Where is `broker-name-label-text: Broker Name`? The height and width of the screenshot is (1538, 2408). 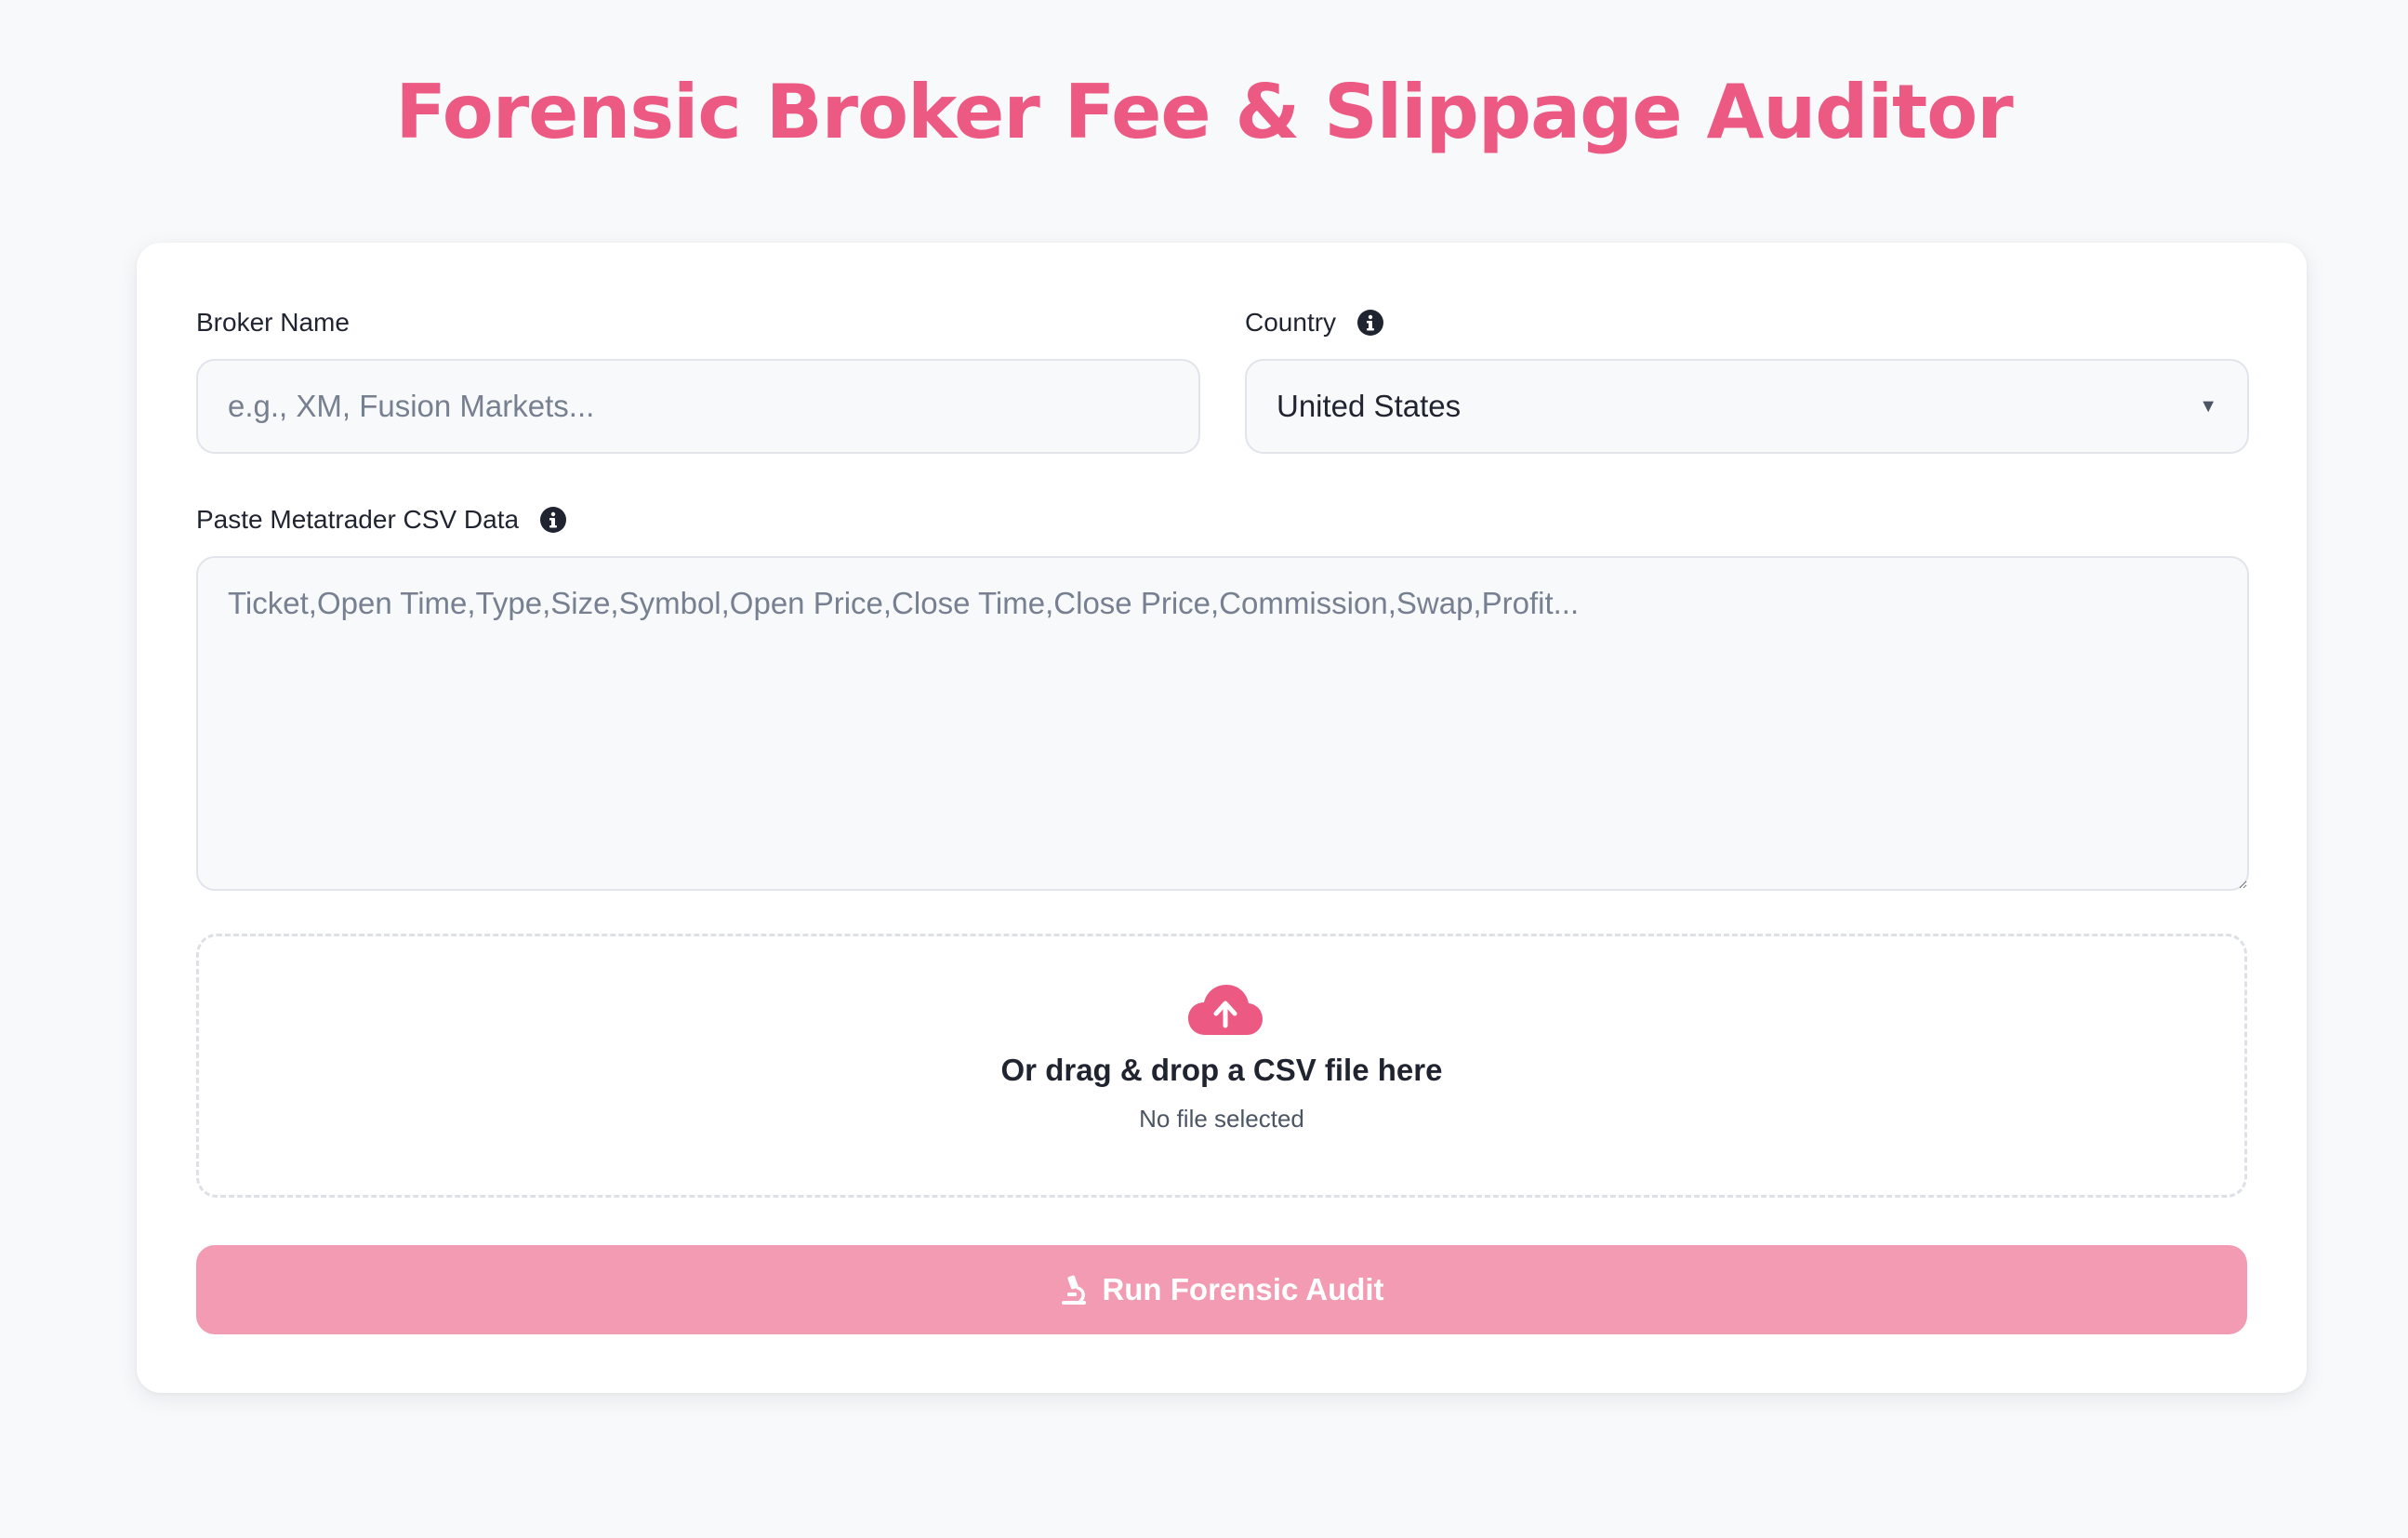
broker-name-label-text: Broker Name is located at coordinates (273, 322).